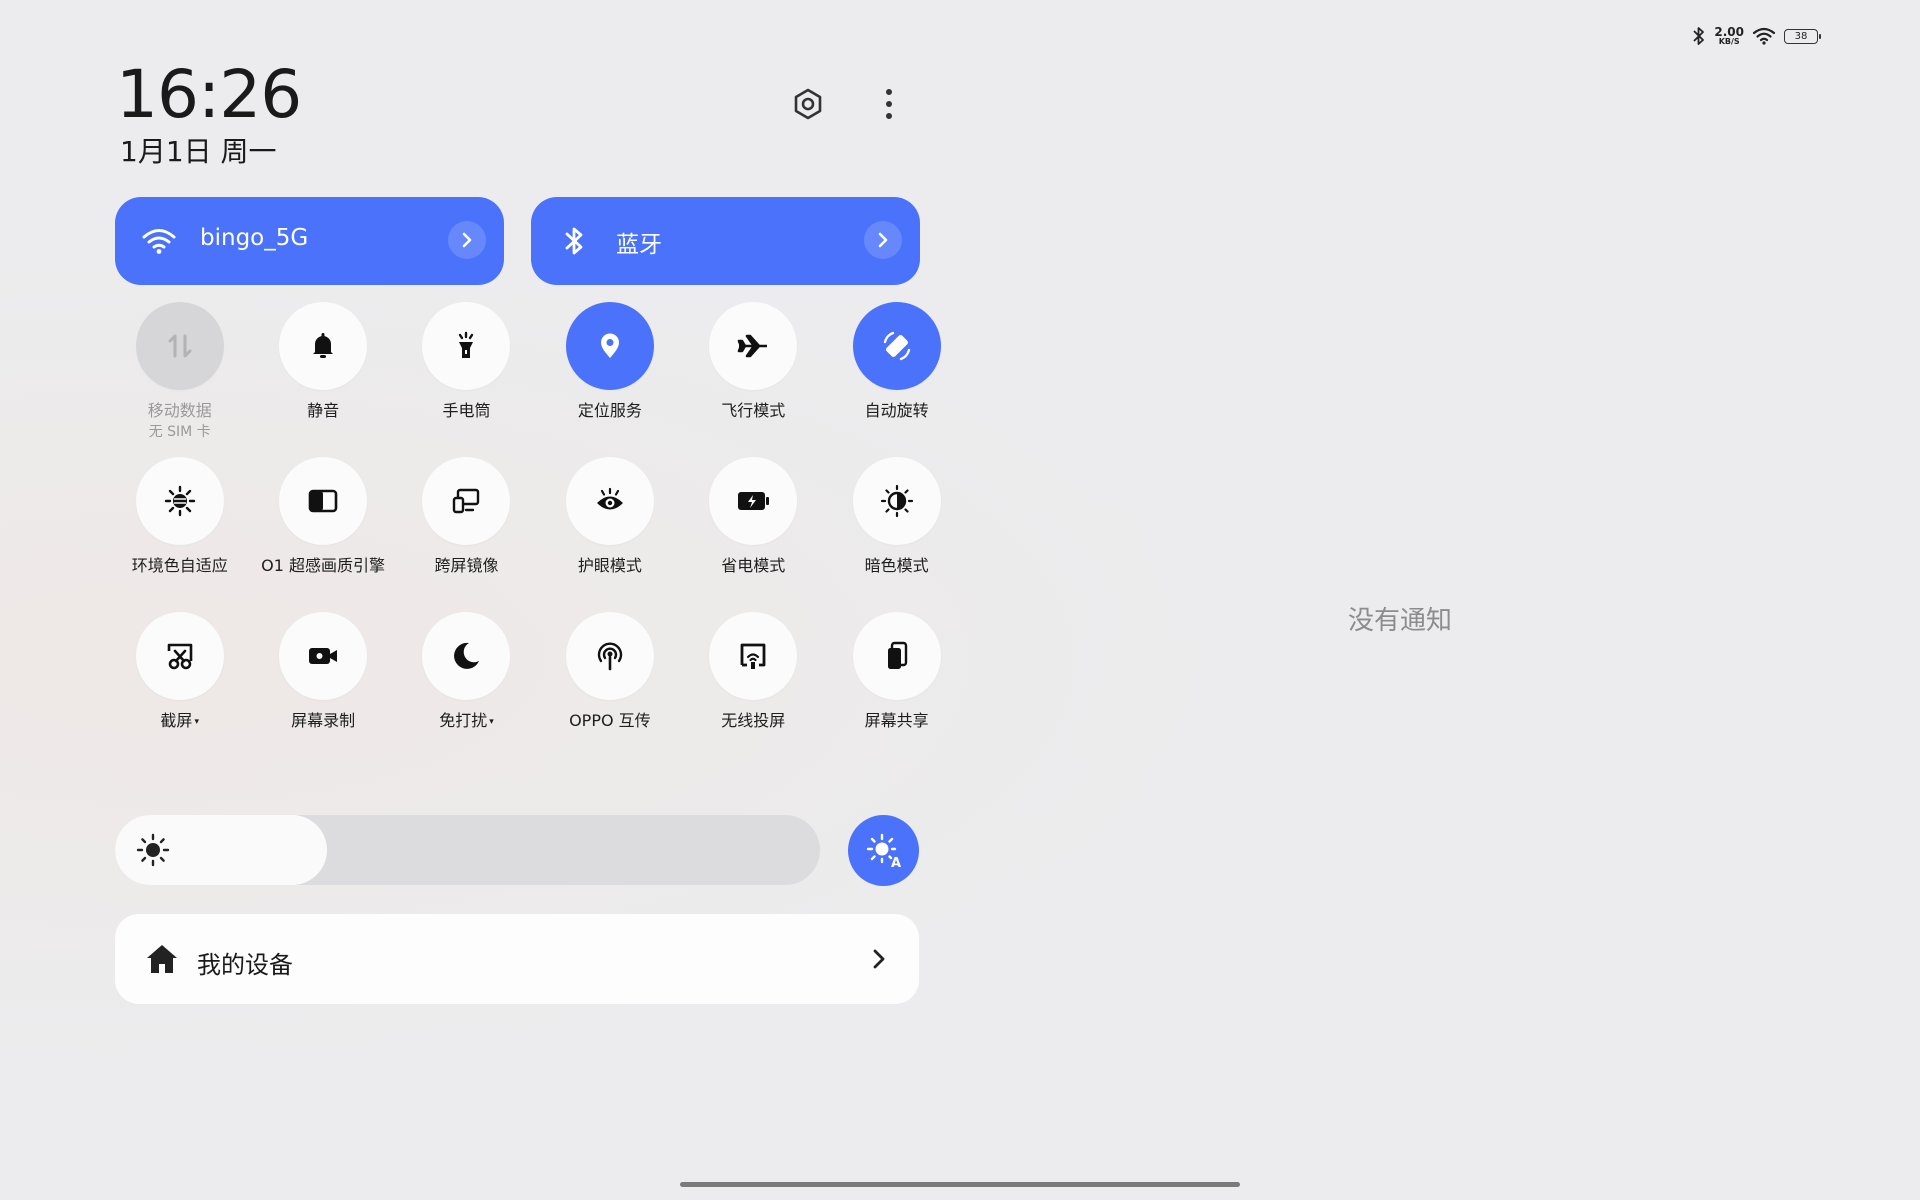 The height and width of the screenshot is (1200, 1920). Describe the element at coordinates (753, 501) in the screenshot. I see `battery-saver-icon` at that location.